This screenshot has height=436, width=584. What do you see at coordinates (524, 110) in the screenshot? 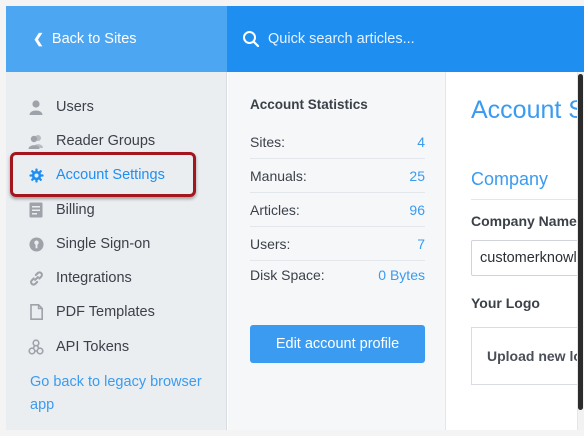
I see `page-title: Account S` at bounding box center [524, 110].